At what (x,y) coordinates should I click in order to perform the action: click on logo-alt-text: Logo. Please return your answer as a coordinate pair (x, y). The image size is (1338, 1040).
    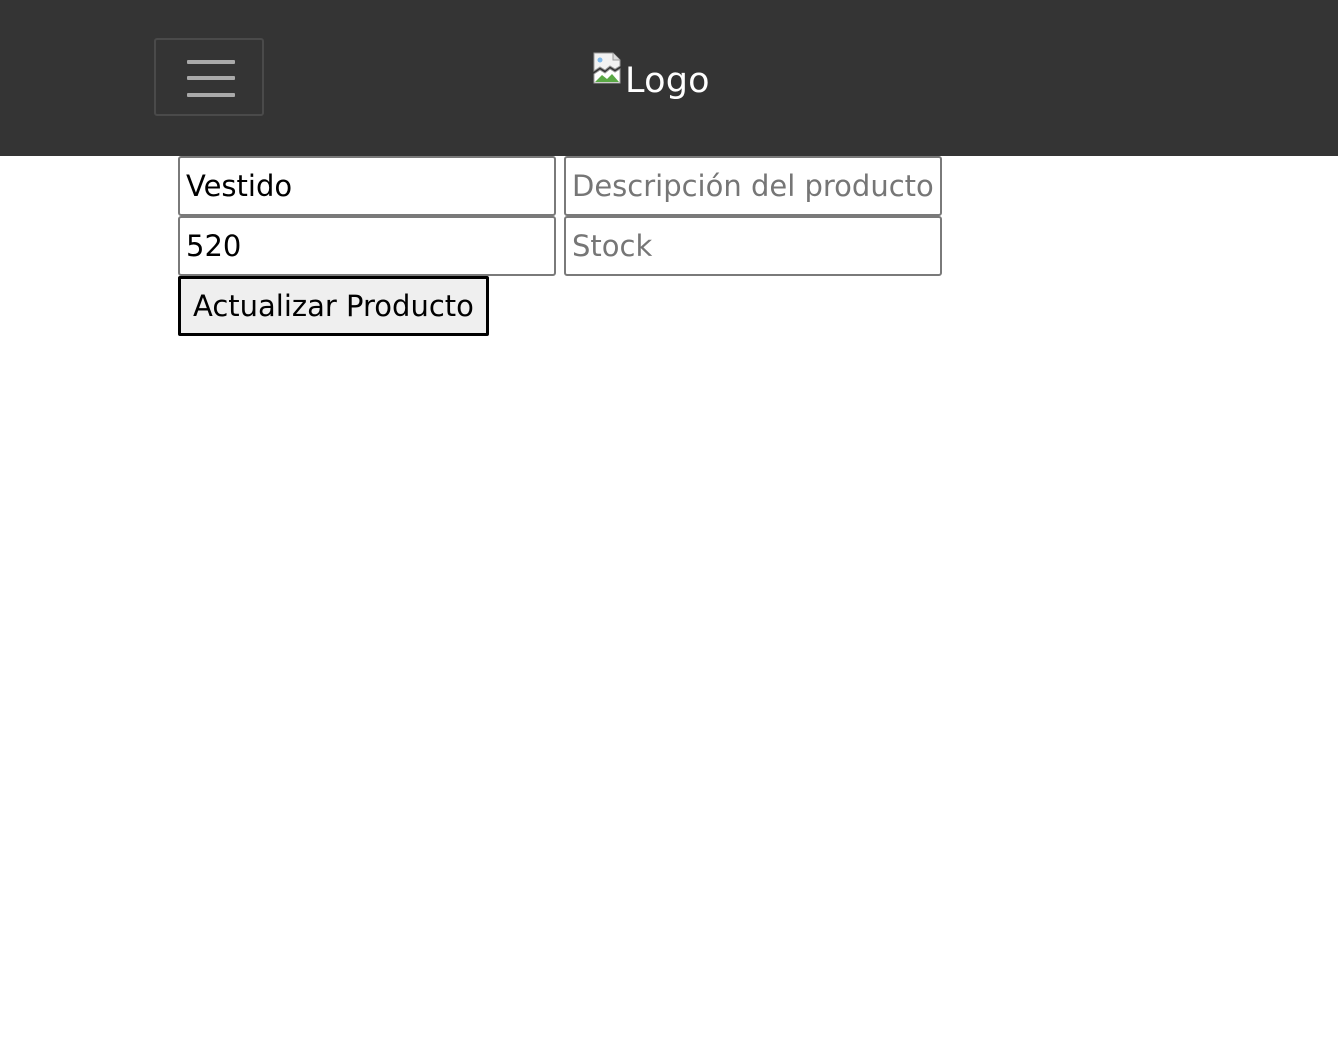
    Looking at the image, I should click on (667, 81).